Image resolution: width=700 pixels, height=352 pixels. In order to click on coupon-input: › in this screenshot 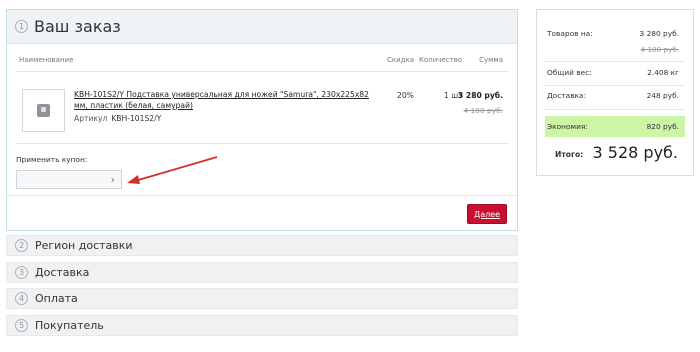, I will do `click(69, 179)`.